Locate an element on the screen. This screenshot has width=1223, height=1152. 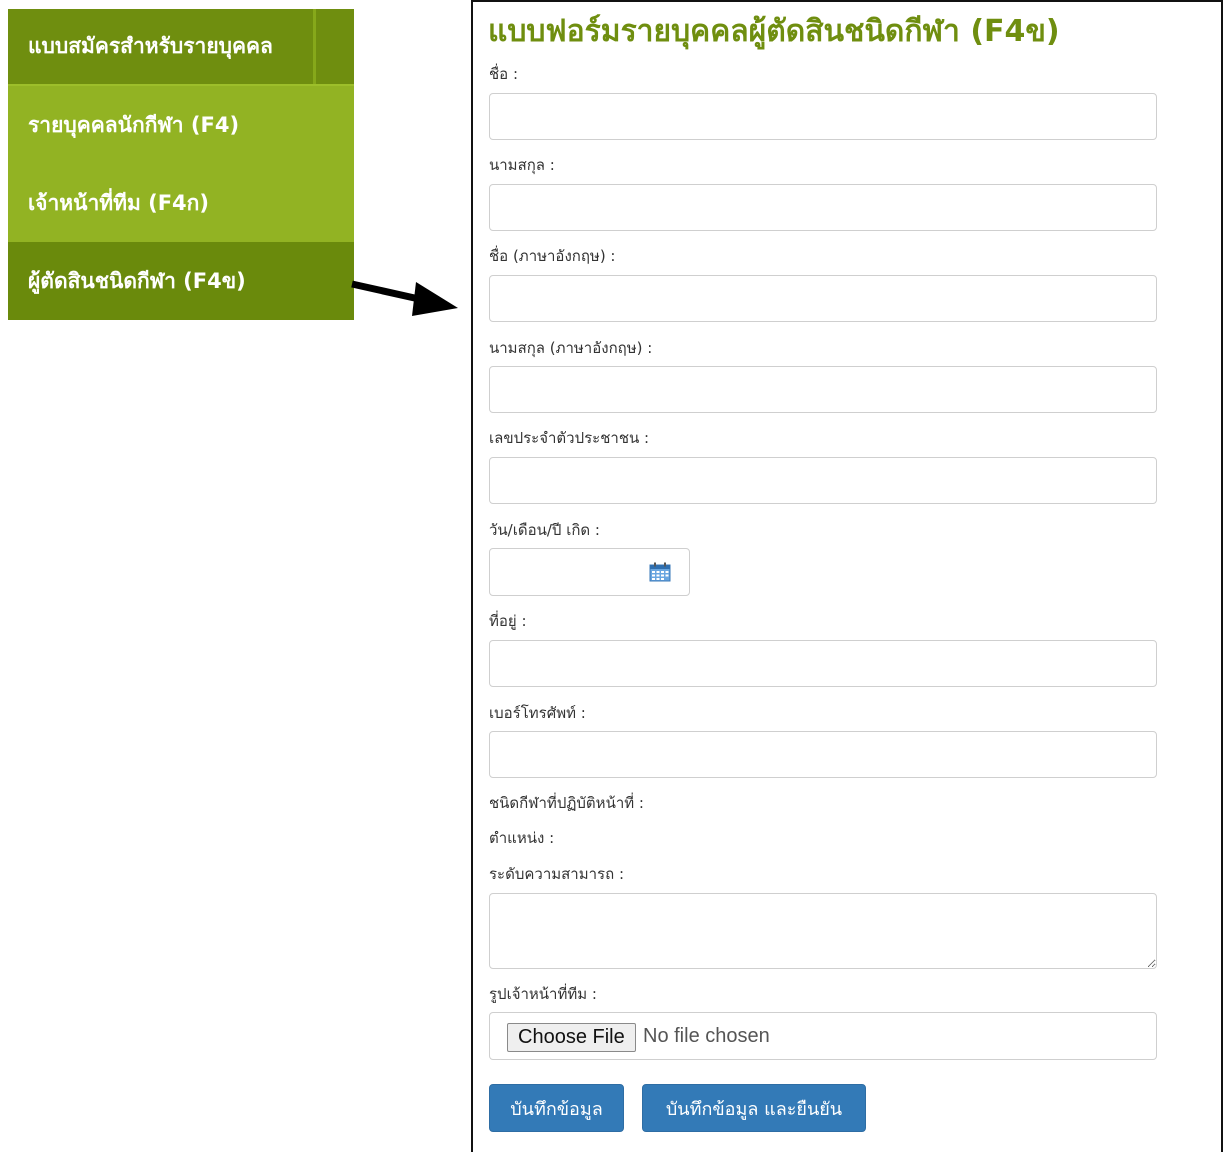
sidebar-header: แบบสมัครสำหรับรายบุคคล is located at coordinates (181, 47).